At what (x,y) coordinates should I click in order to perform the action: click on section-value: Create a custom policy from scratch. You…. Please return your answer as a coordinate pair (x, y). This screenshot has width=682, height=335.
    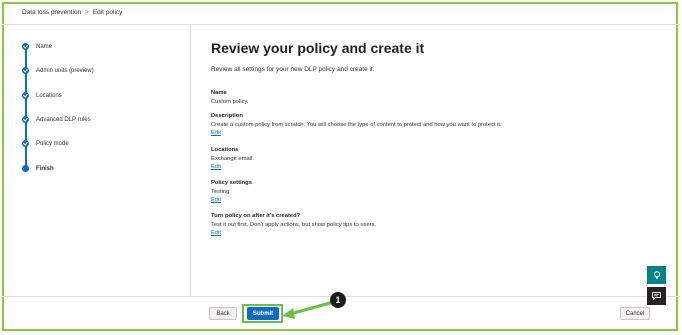
    Looking at the image, I should click on (356, 124).